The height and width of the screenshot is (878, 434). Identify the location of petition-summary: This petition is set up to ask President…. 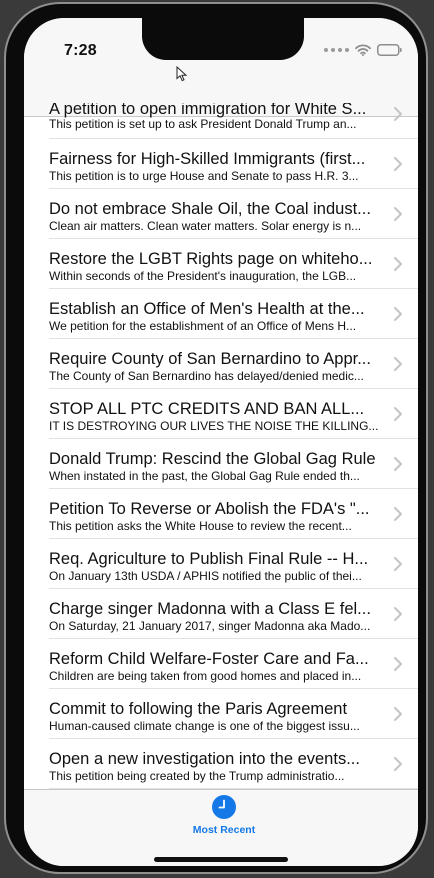
(203, 124).